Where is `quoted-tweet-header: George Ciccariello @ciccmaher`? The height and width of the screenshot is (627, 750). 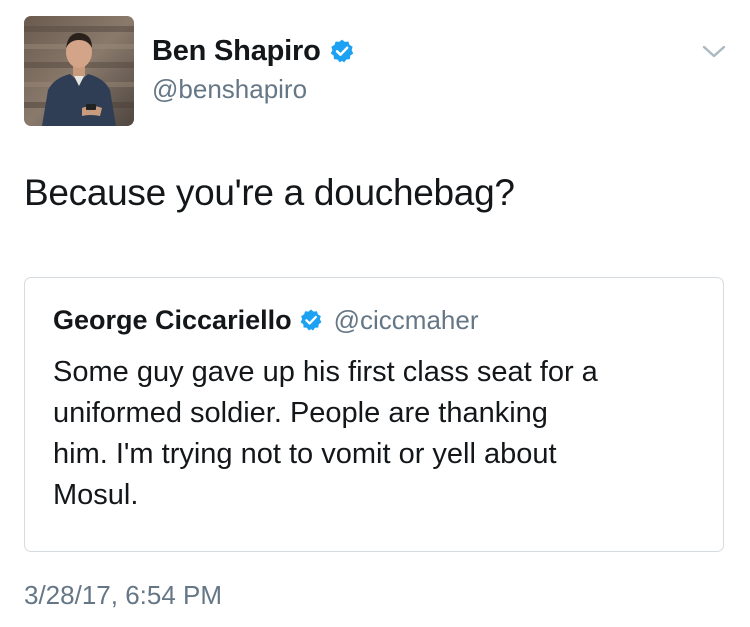 quoted-tweet-header: George Ciccariello @ciccmaher is located at coordinates (265, 320).